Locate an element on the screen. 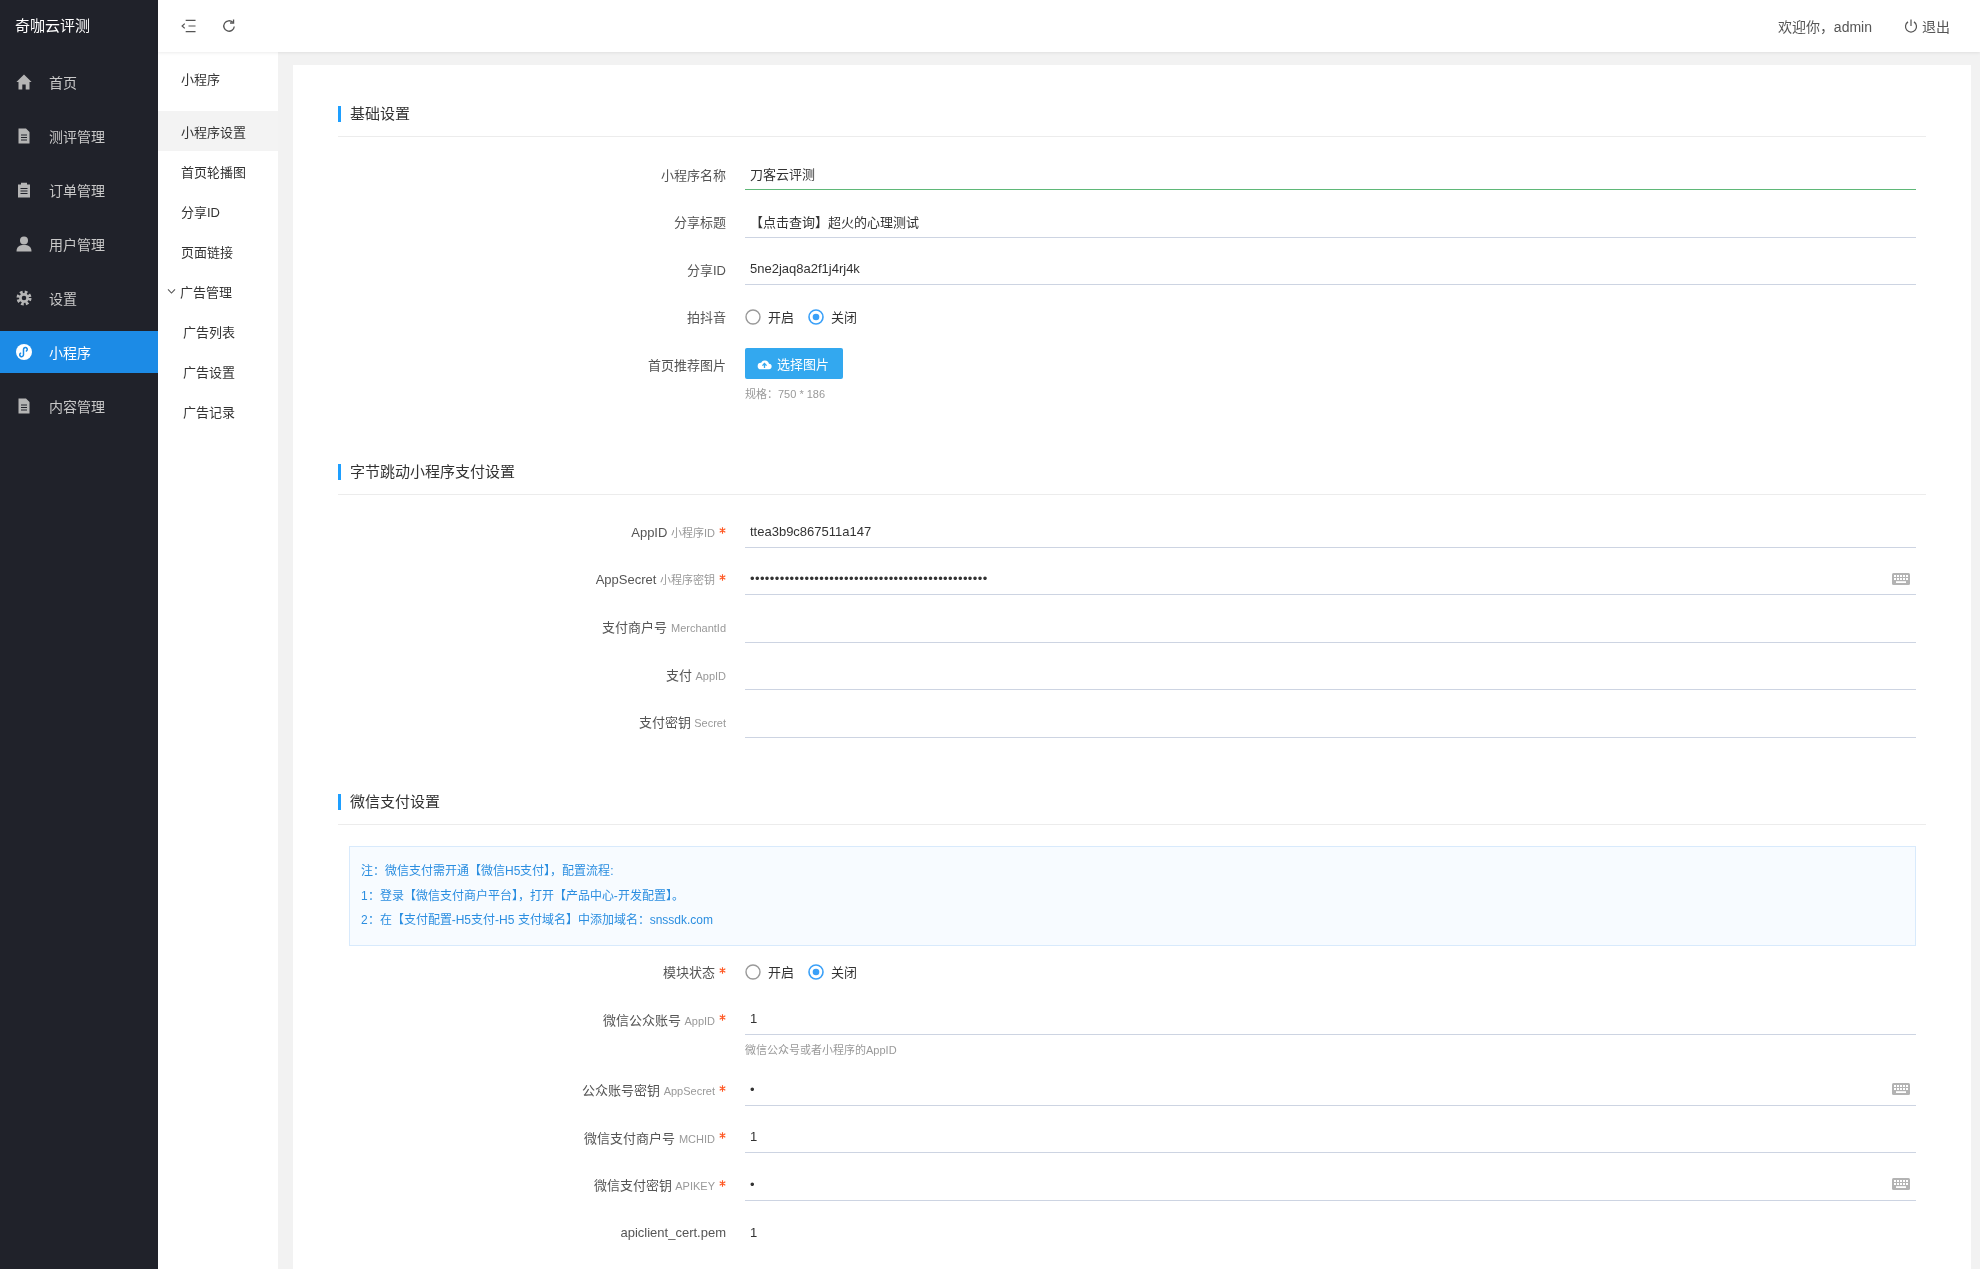  link-circle-icon is located at coordinates (24, 352).